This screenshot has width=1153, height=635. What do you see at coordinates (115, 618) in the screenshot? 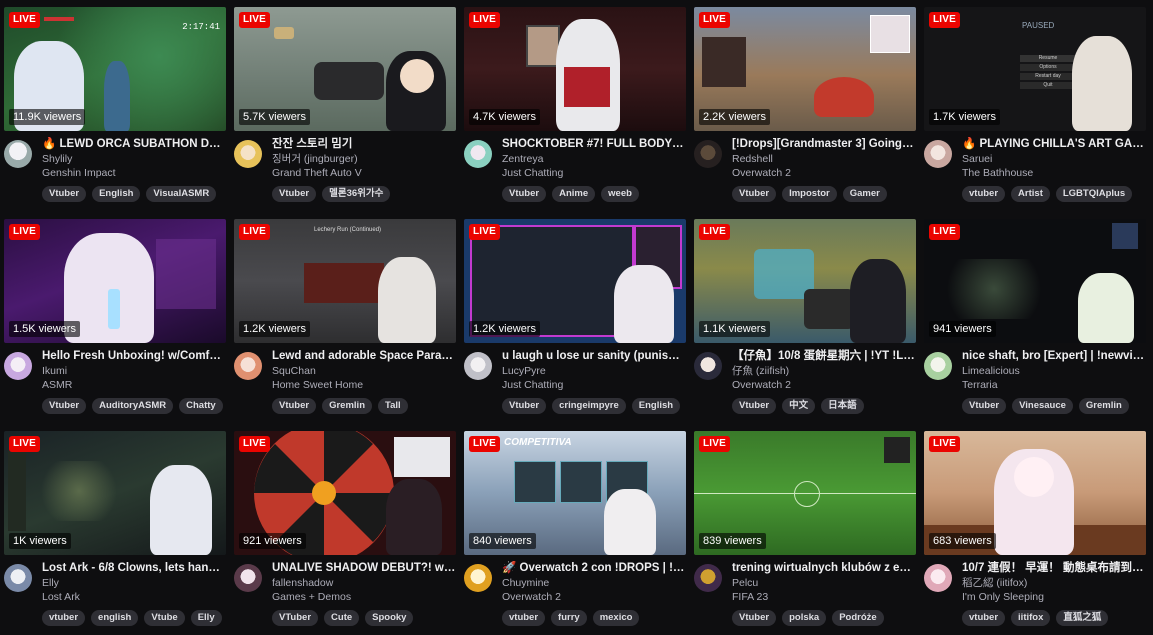
I see `tag: english` at bounding box center [115, 618].